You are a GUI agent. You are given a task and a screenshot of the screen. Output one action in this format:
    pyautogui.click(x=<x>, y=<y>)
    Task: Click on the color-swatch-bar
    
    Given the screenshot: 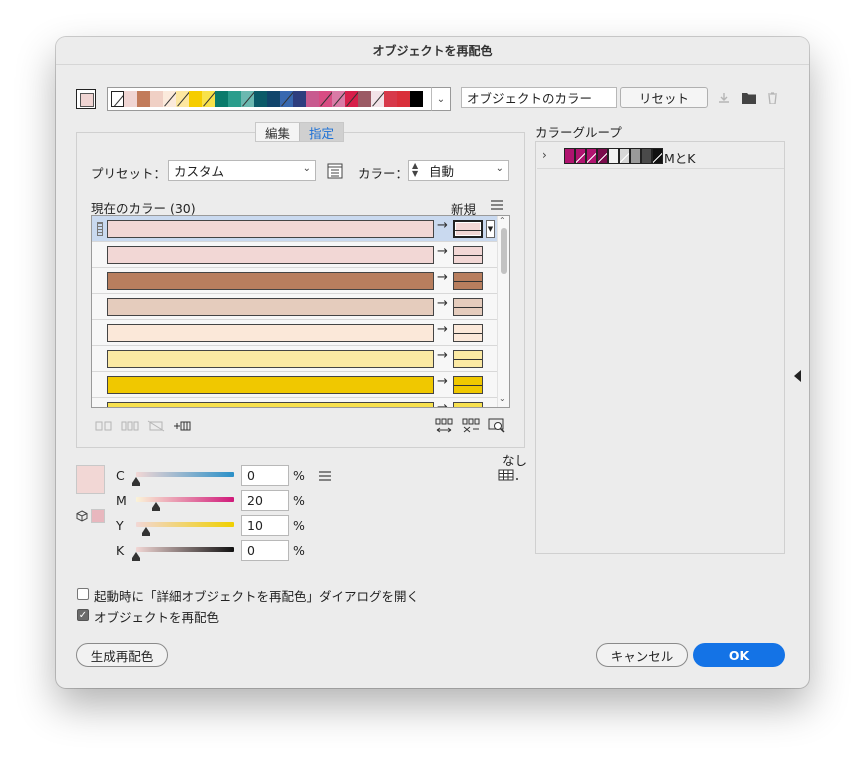 What is the action you would take?
    pyautogui.click(x=279, y=99)
    